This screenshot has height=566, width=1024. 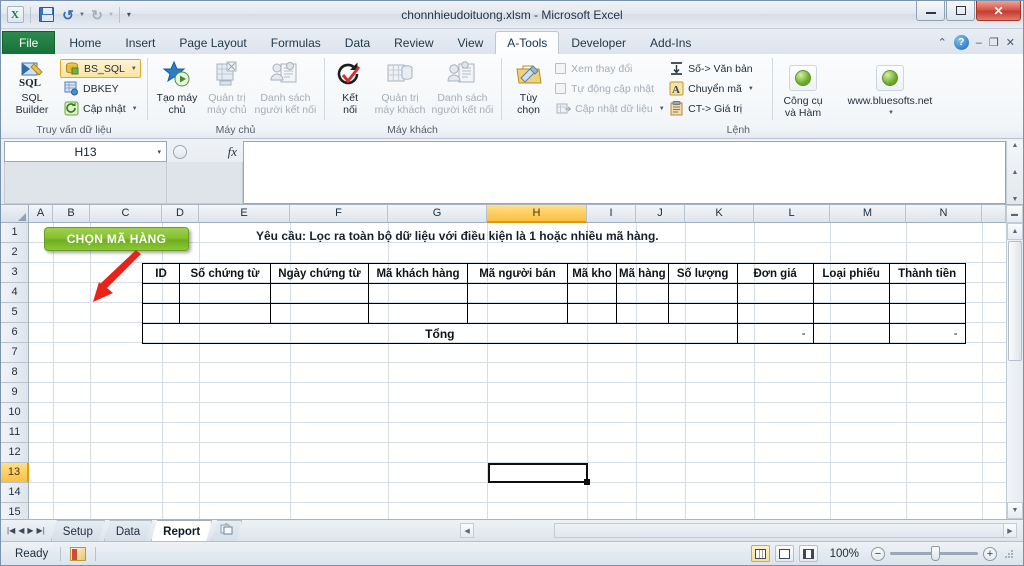 I want to click on row-header-2: 2, so click(x=15, y=253).